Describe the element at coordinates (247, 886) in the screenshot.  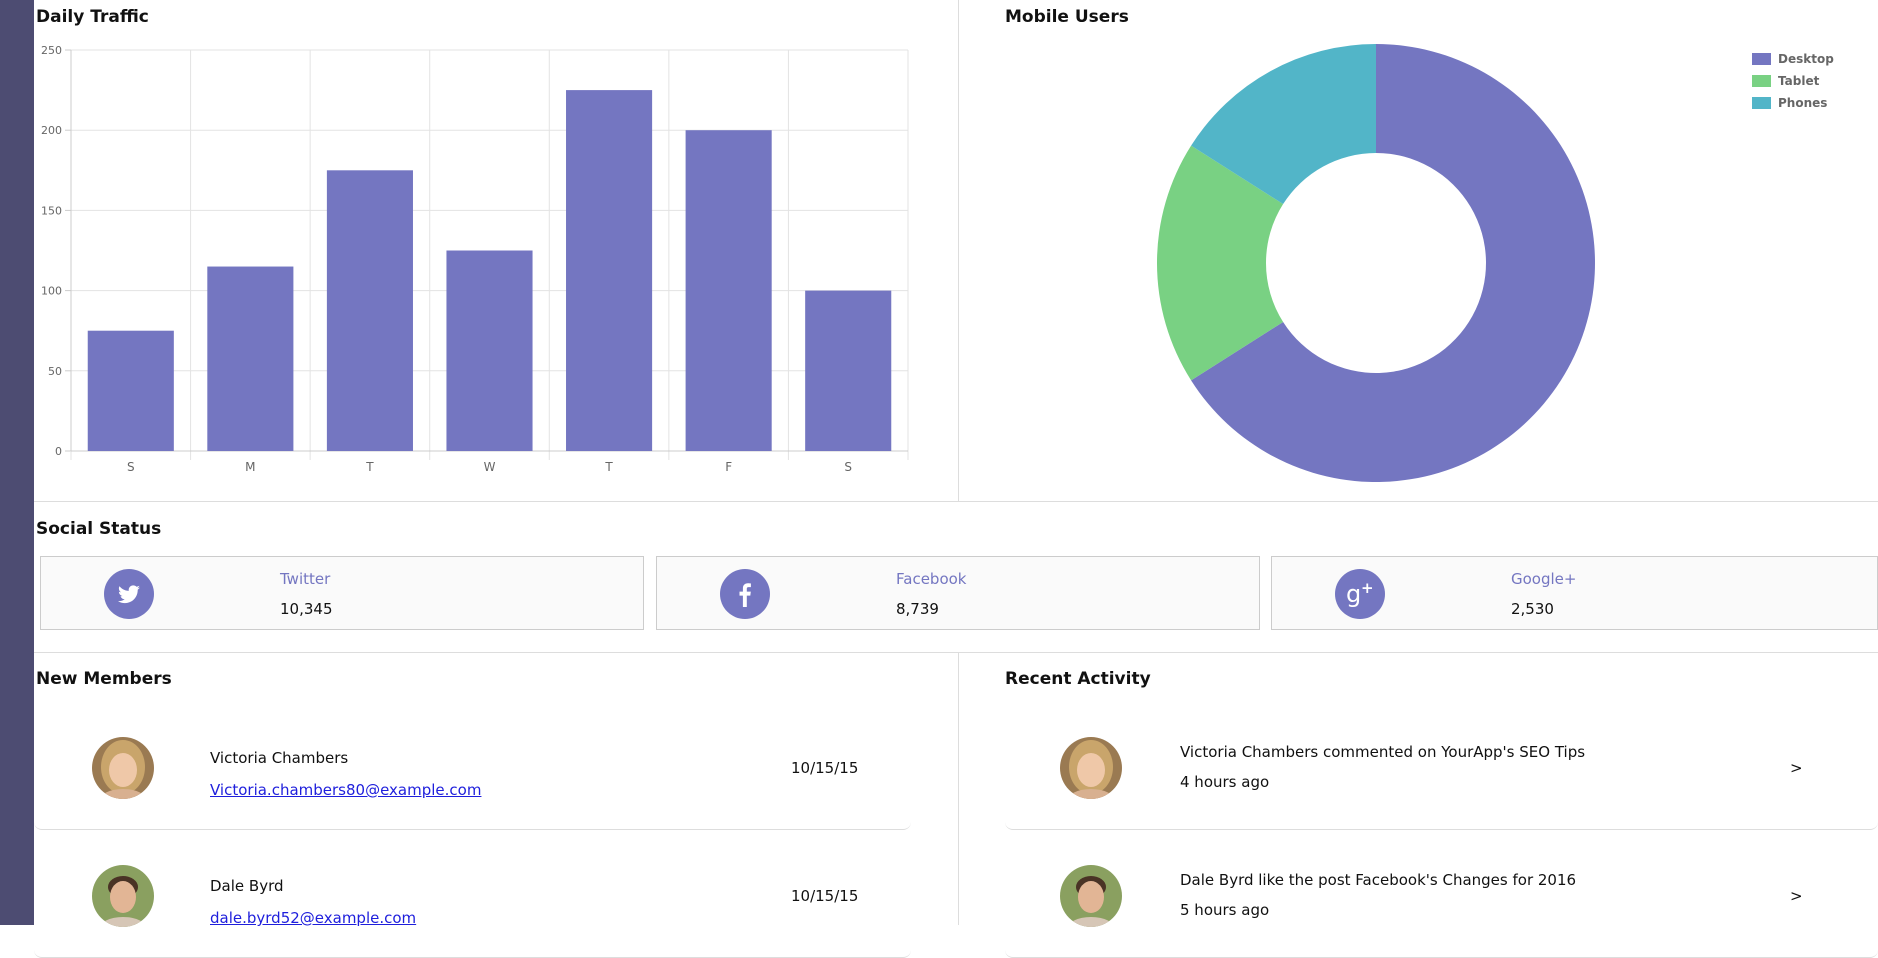
I see `member-name: Dale Byrd` at that location.